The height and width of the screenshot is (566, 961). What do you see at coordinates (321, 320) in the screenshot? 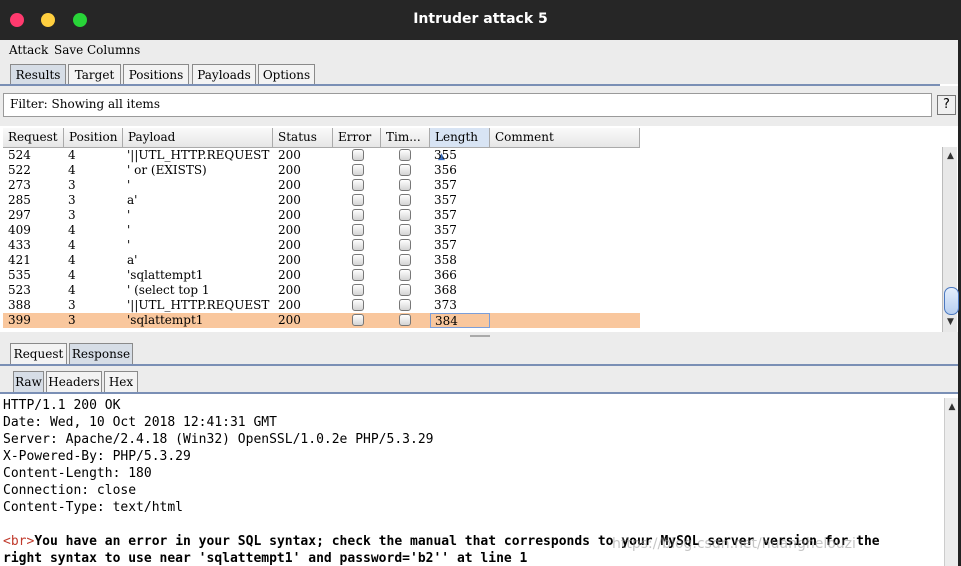
I see `table-row: 399 3 'sqlattempt1 200 384` at bounding box center [321, 320].